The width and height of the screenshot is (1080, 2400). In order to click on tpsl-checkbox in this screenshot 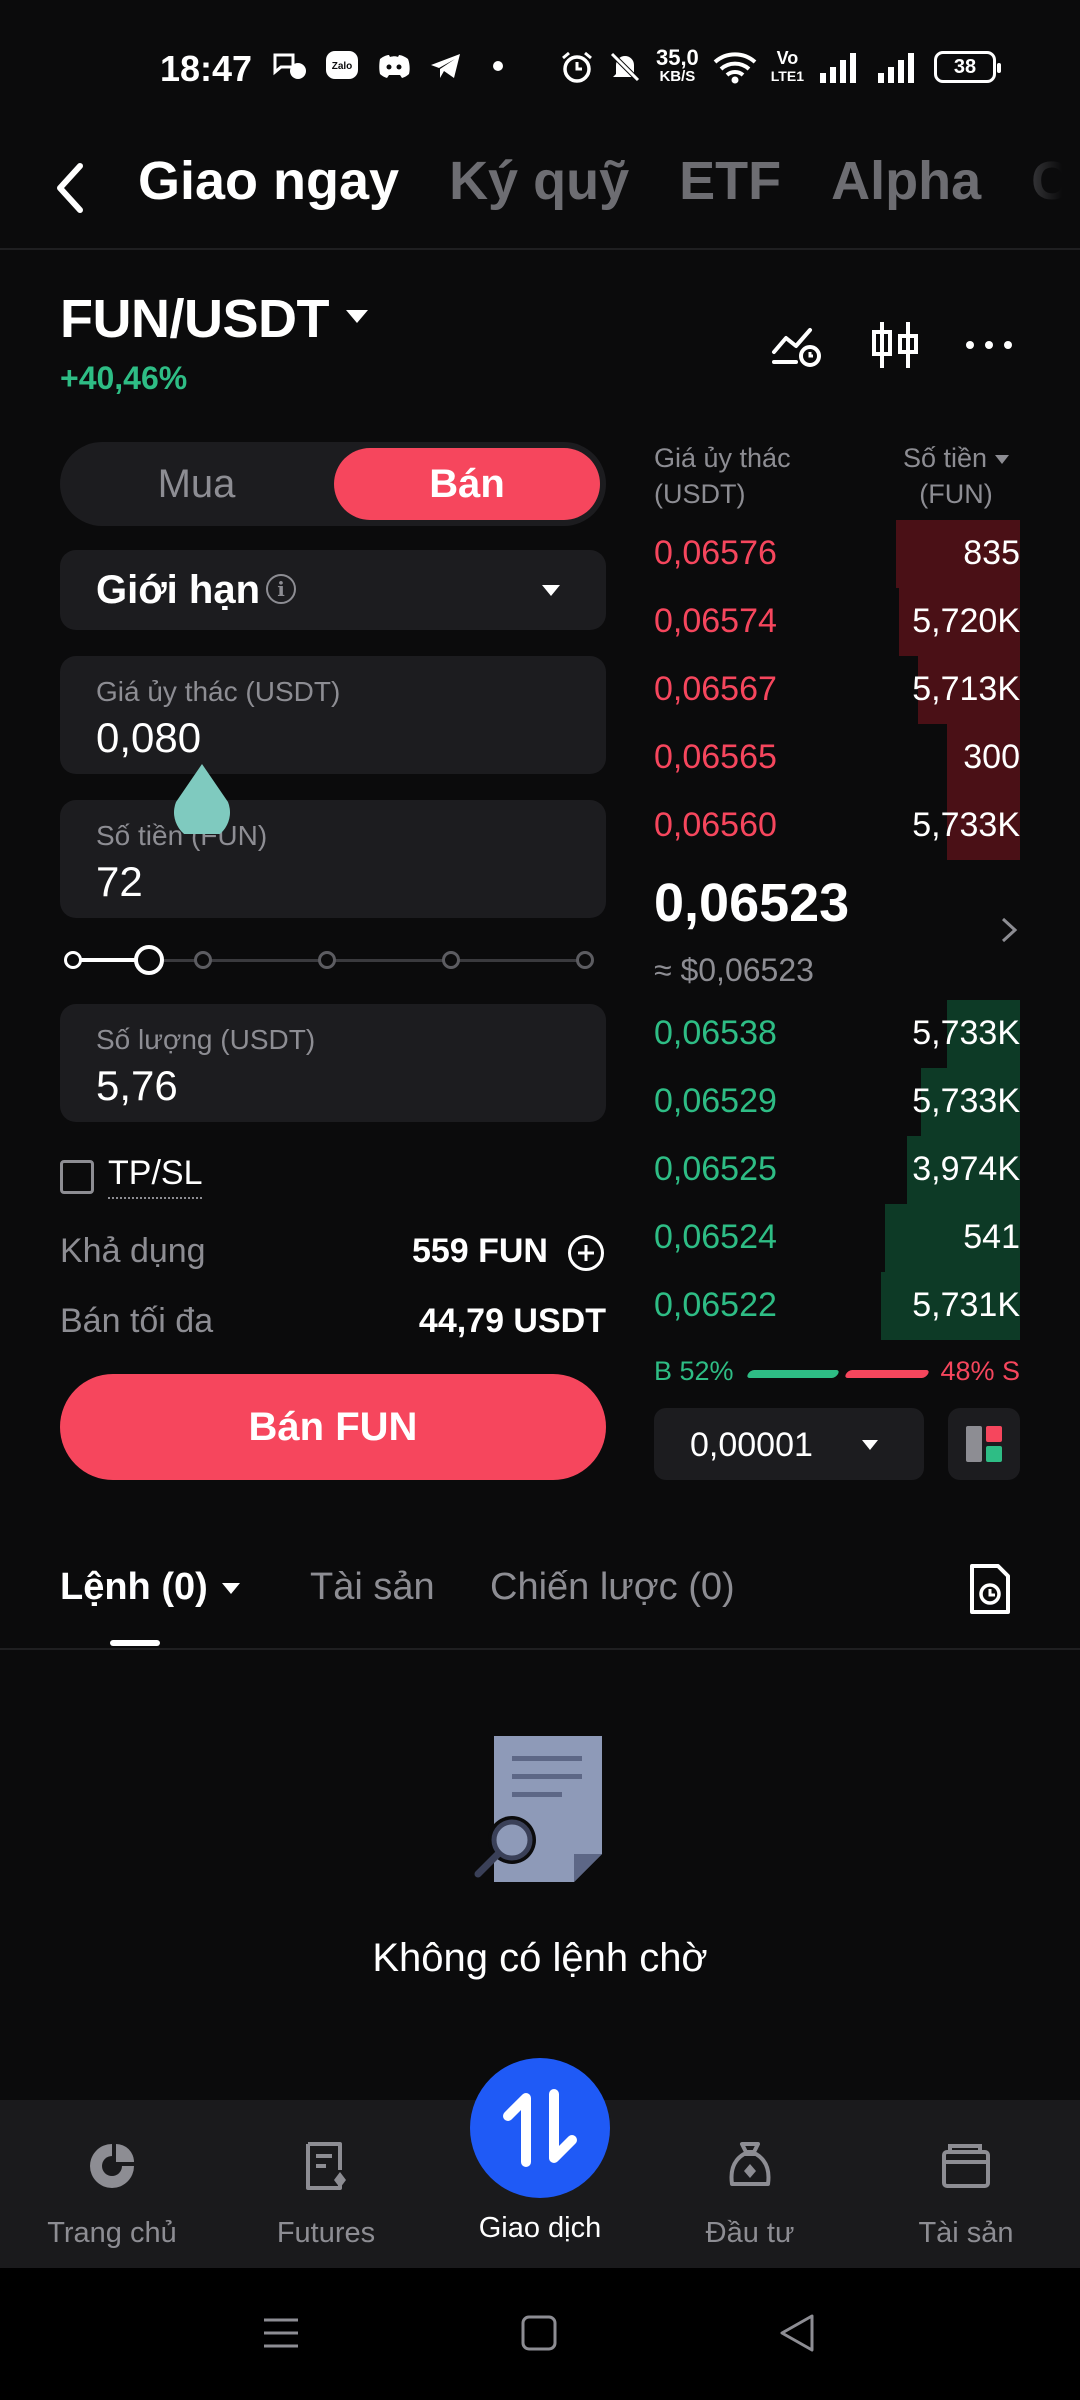, I will do `click(77, 1177)`.